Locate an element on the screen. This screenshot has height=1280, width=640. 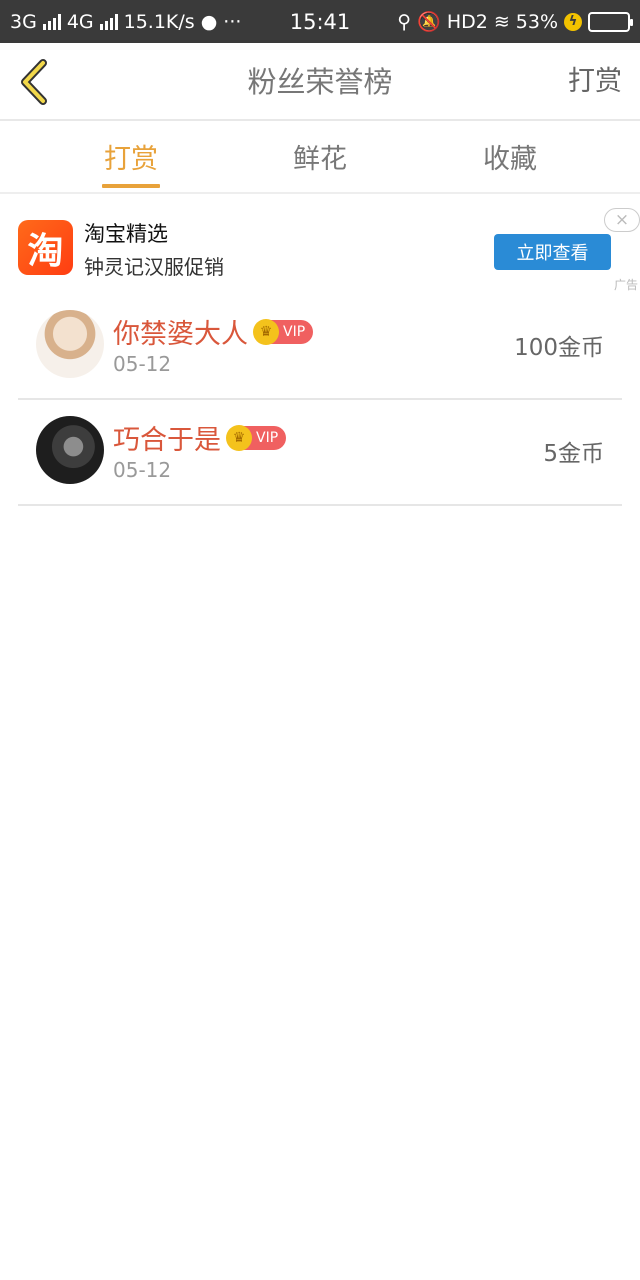
tab-reward: 打赏 is located at coordinates (131, 156).